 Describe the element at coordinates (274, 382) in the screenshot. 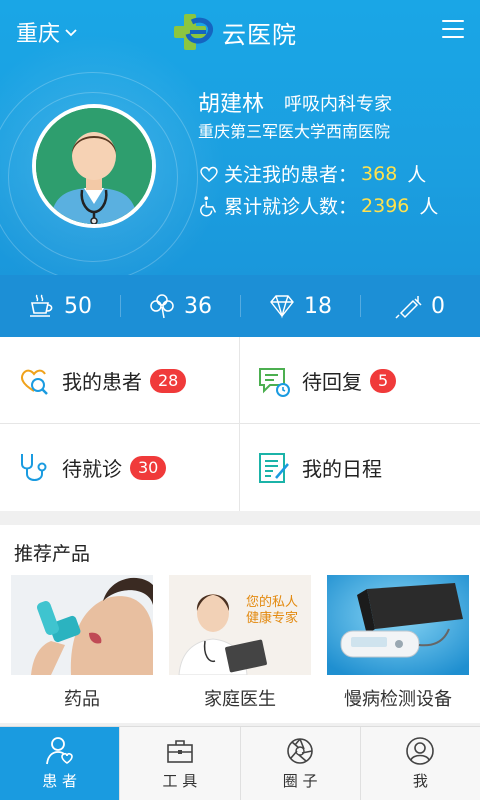

I see `chat-clock-icon` at that location.